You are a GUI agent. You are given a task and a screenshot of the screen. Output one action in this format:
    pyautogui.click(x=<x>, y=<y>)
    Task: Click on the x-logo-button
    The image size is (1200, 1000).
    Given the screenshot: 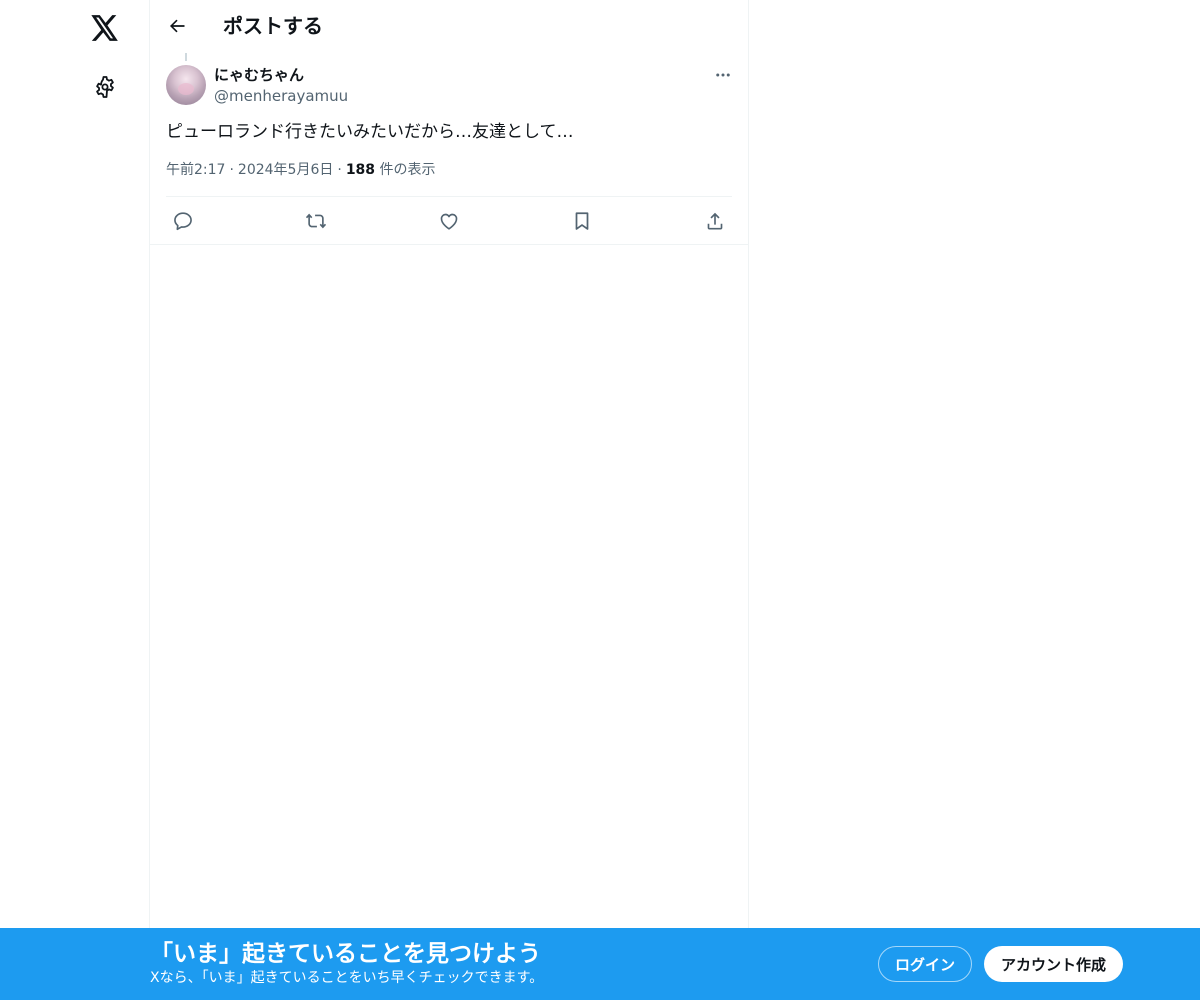 What is the action you would take?
    pyautogui.click(x=105, y=28)
    